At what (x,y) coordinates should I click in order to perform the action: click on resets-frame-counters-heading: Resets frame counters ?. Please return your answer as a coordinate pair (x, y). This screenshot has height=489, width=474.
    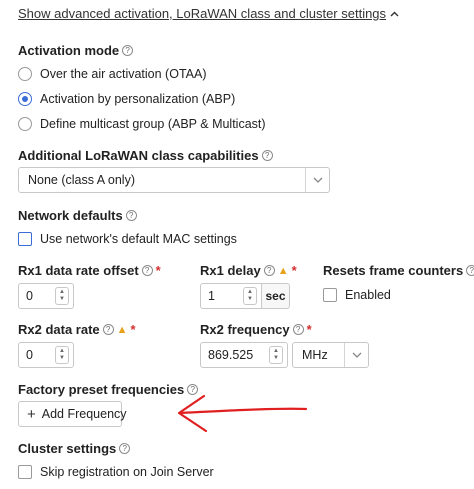
    Looking at the image, I should click on (398, 270).